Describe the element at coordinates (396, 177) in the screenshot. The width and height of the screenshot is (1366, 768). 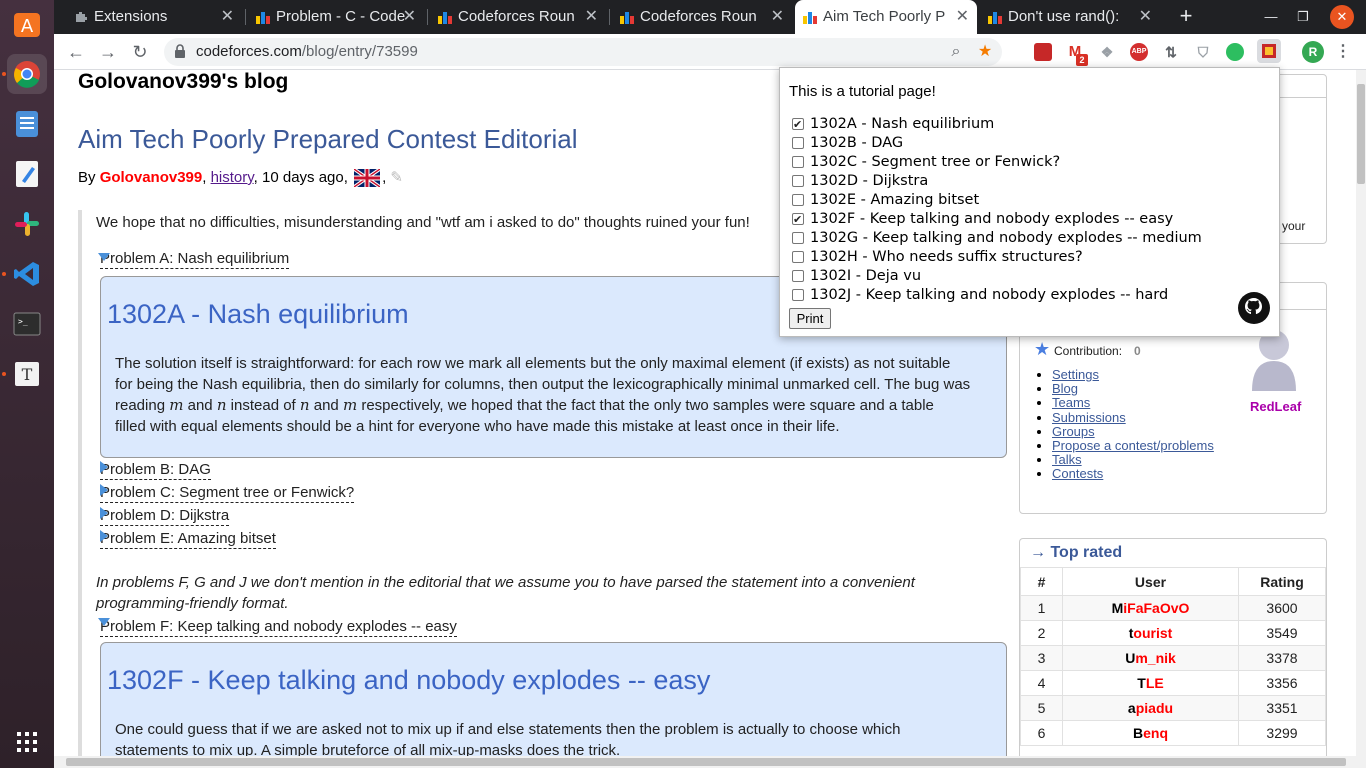
I see `paperclip-icon: ✎` at that location.